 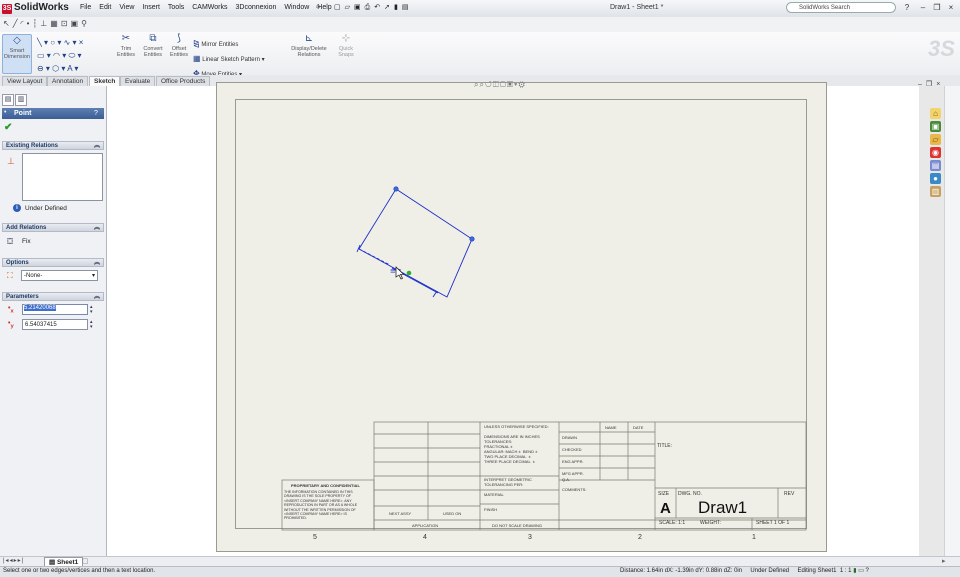 I want to click on help-button: ?, so click(x=96, y=113).